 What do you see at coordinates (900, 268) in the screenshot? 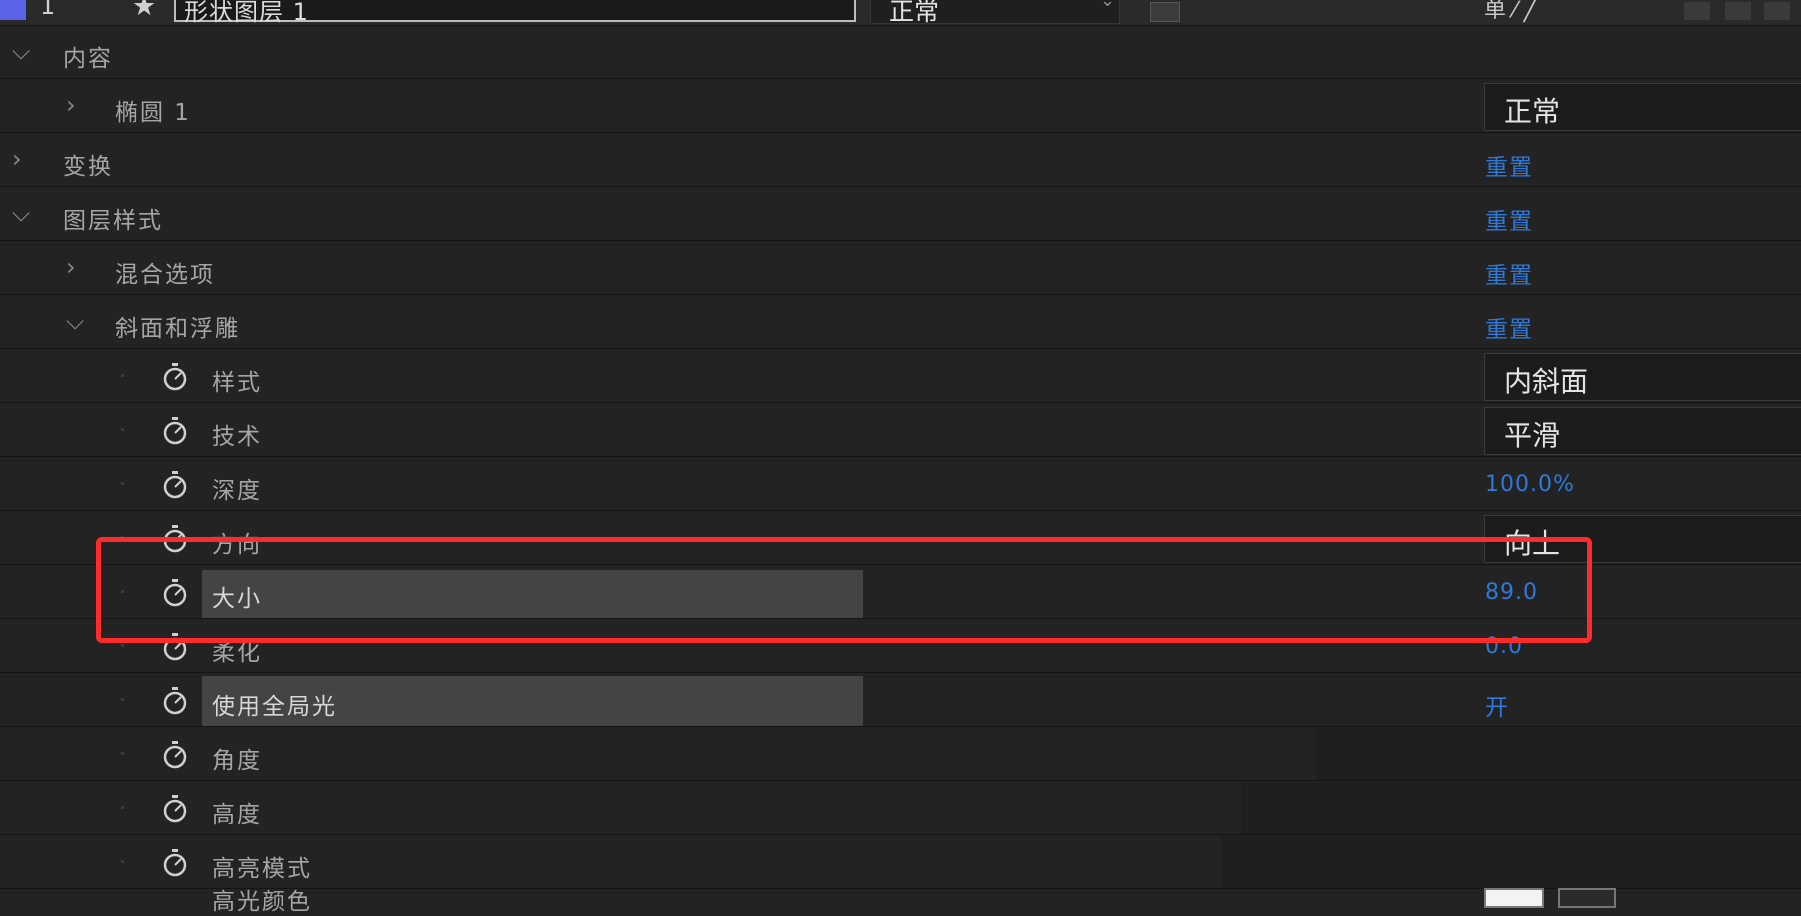
I see `property-row-blending-options: › 混合选项 重置` at bounding box center [900, 268].